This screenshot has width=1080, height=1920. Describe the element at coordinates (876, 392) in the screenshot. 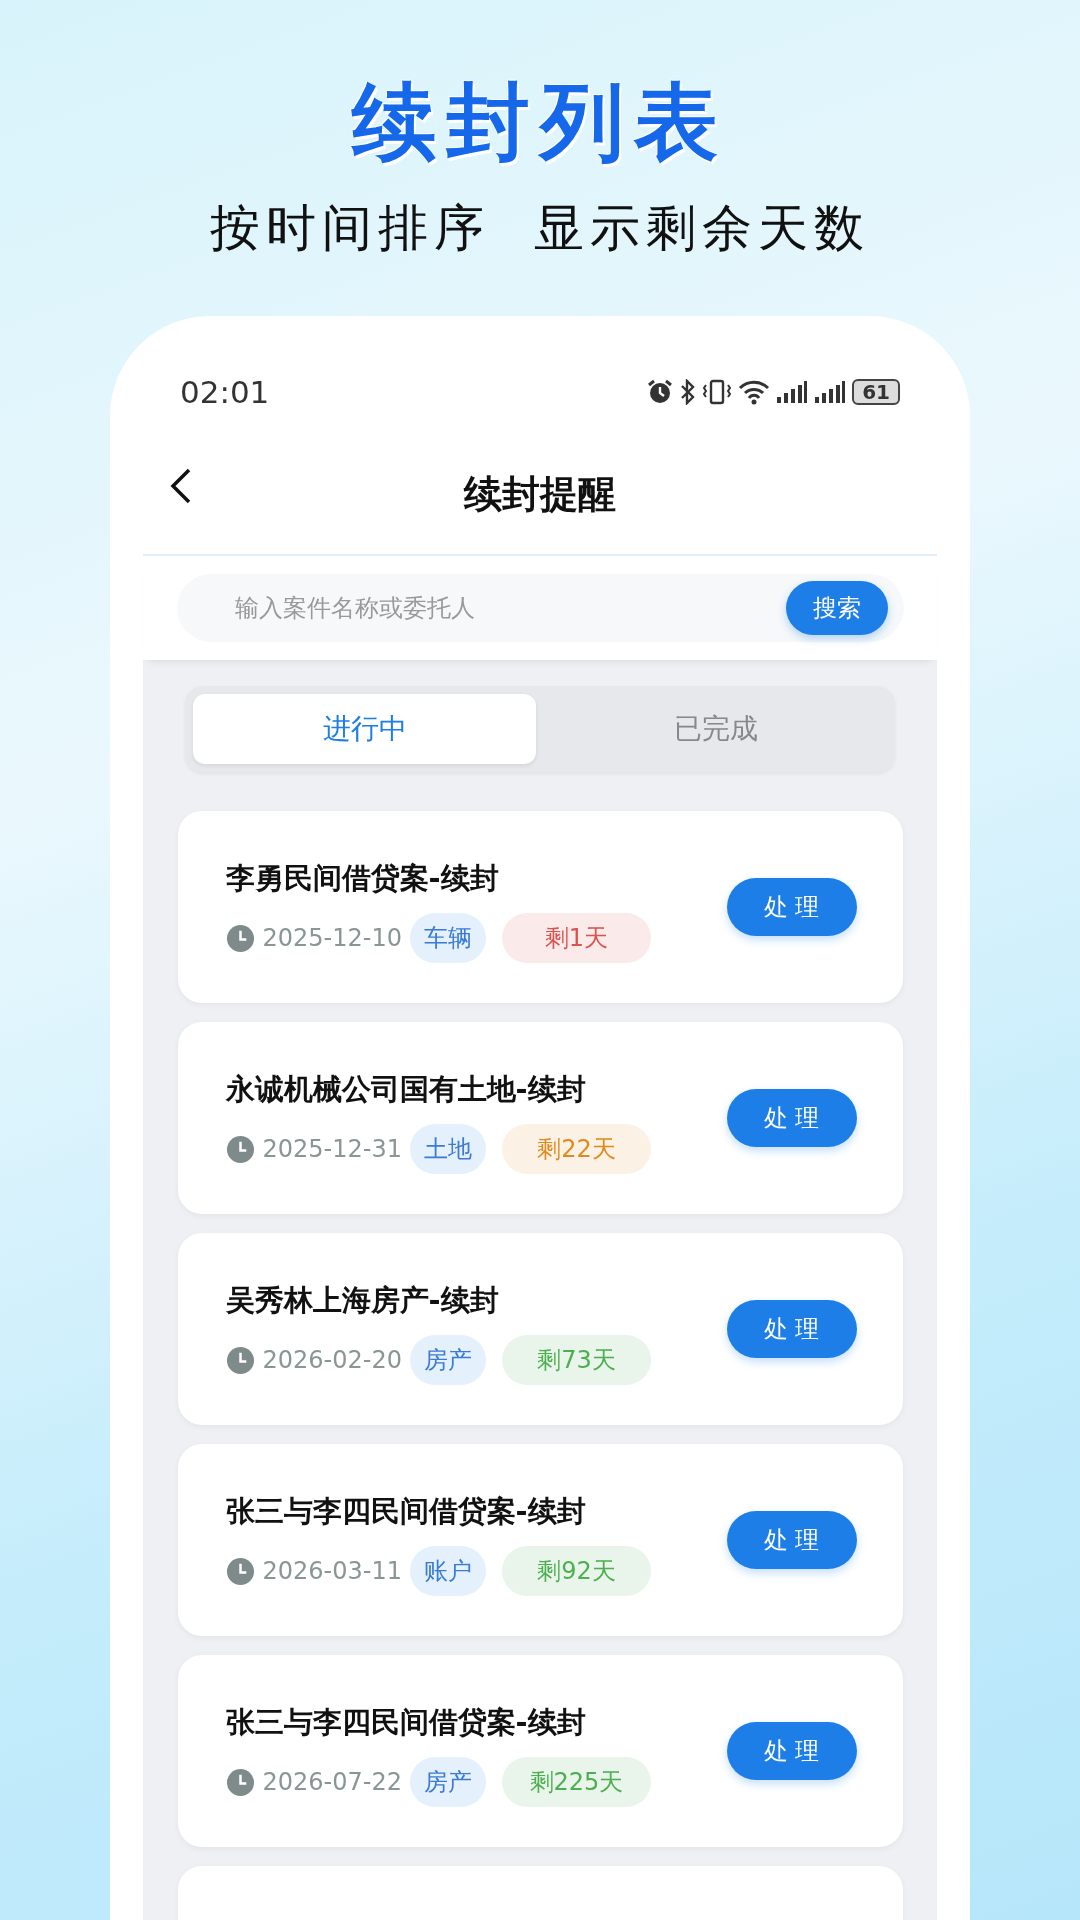

I see `battery-level: 61` at that location.